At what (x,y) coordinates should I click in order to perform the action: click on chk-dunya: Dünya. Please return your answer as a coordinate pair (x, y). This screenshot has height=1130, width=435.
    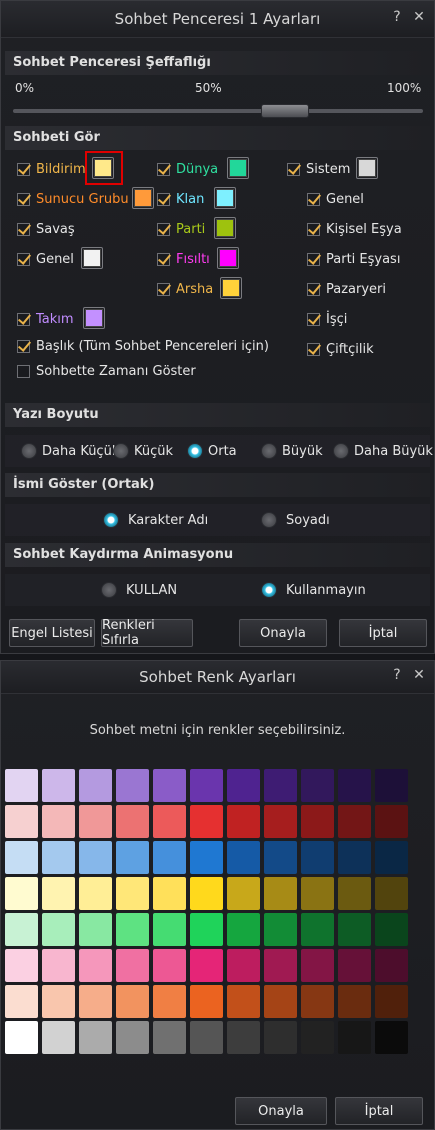
    Looking at the image, I should click on (187, 169).